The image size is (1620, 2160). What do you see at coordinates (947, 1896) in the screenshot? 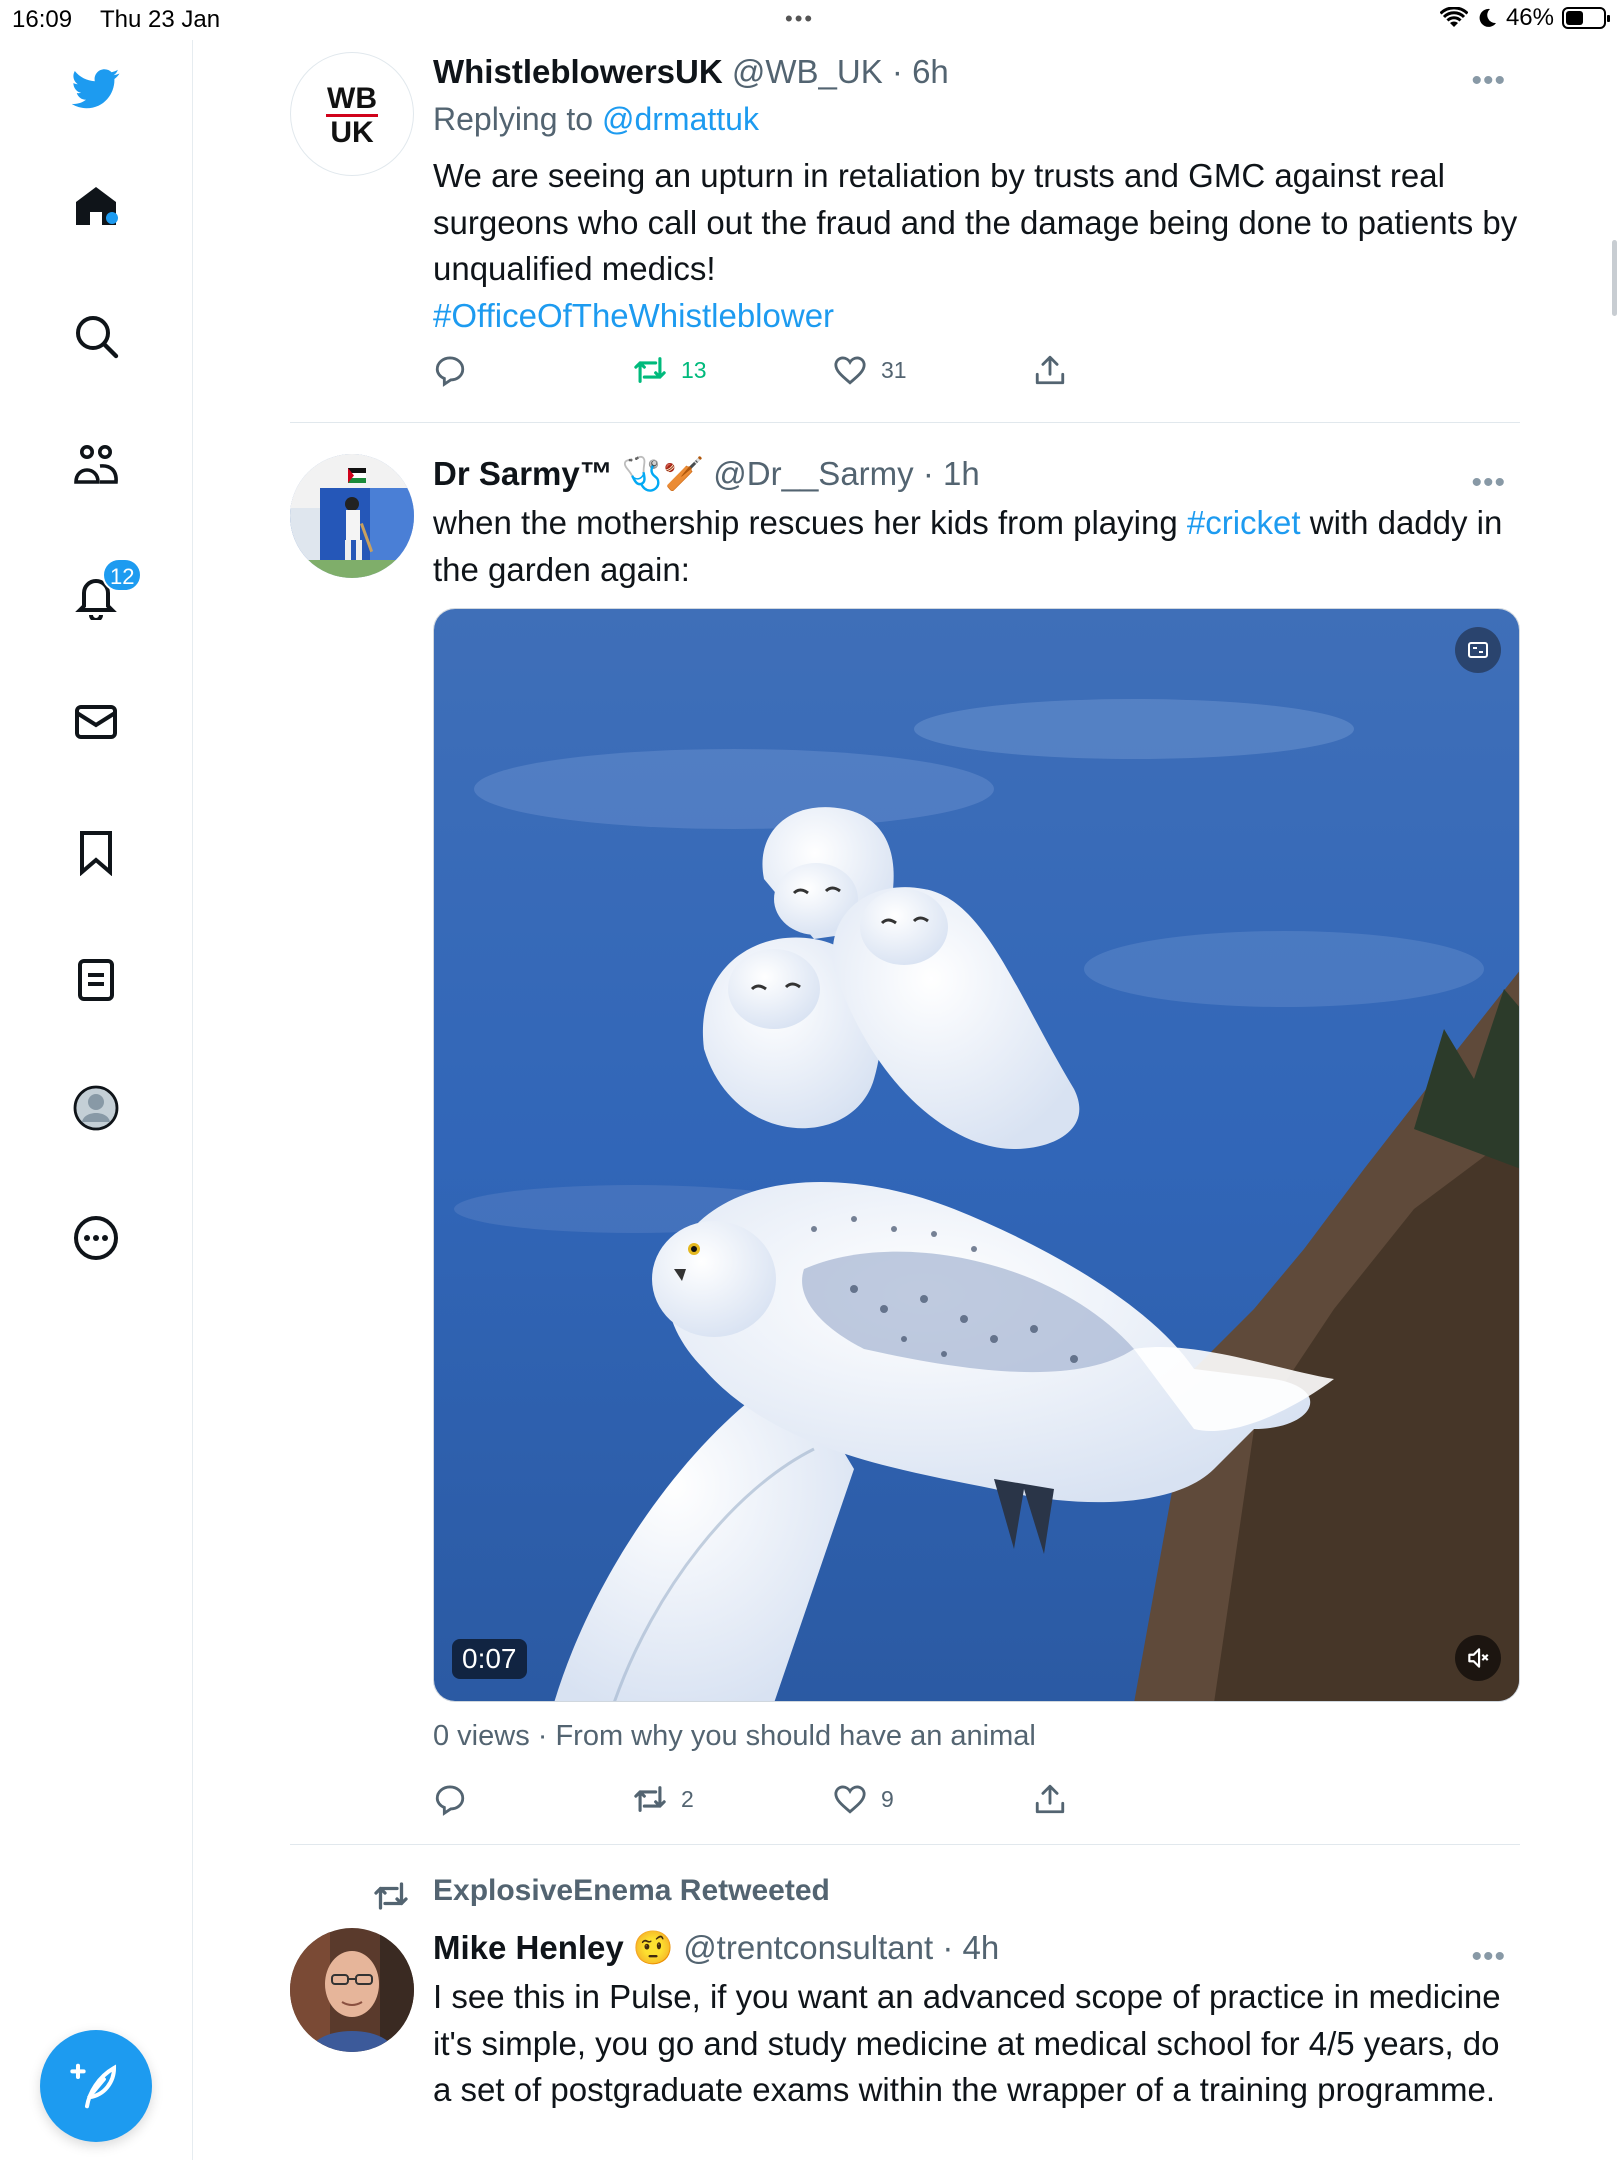
I see `retweeted-by-row: ExplosiveEnema Retweeted` at bounding box center [947, 1896].